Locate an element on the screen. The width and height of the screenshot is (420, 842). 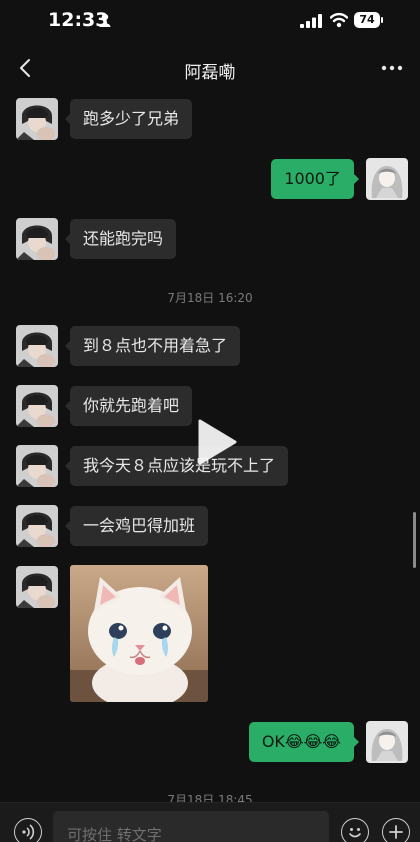
input-bar: 可按住 转文字 is located at coordinates (210, 822).